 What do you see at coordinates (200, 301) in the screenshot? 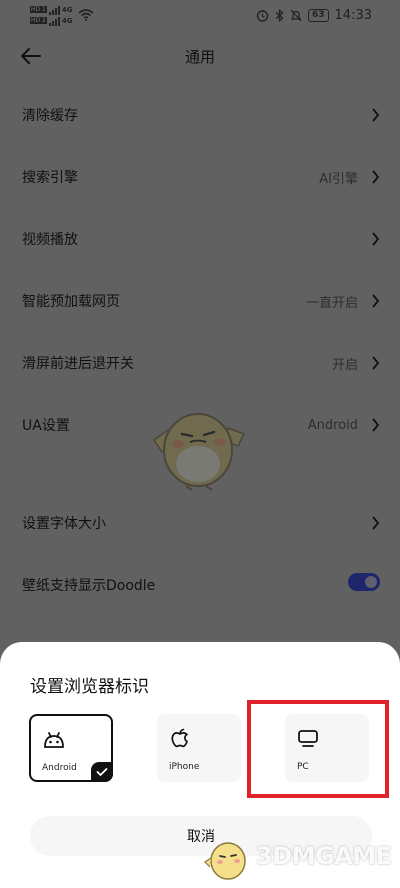
I see `settings-row-smart-preload: 智能预加载网页 一直开启` at bounding box center [200, 301].